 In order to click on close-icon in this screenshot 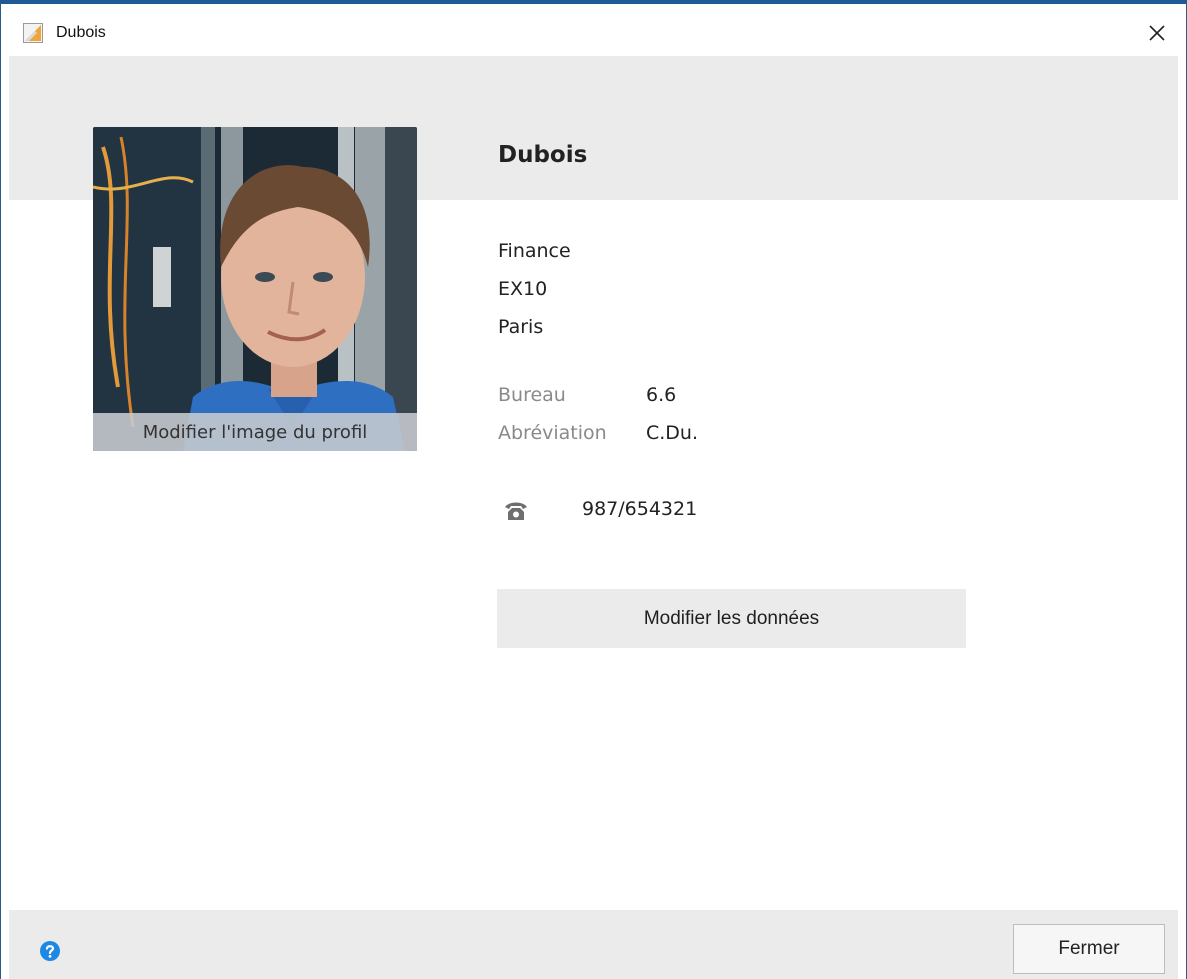, I will do `click(1157, 33)`.